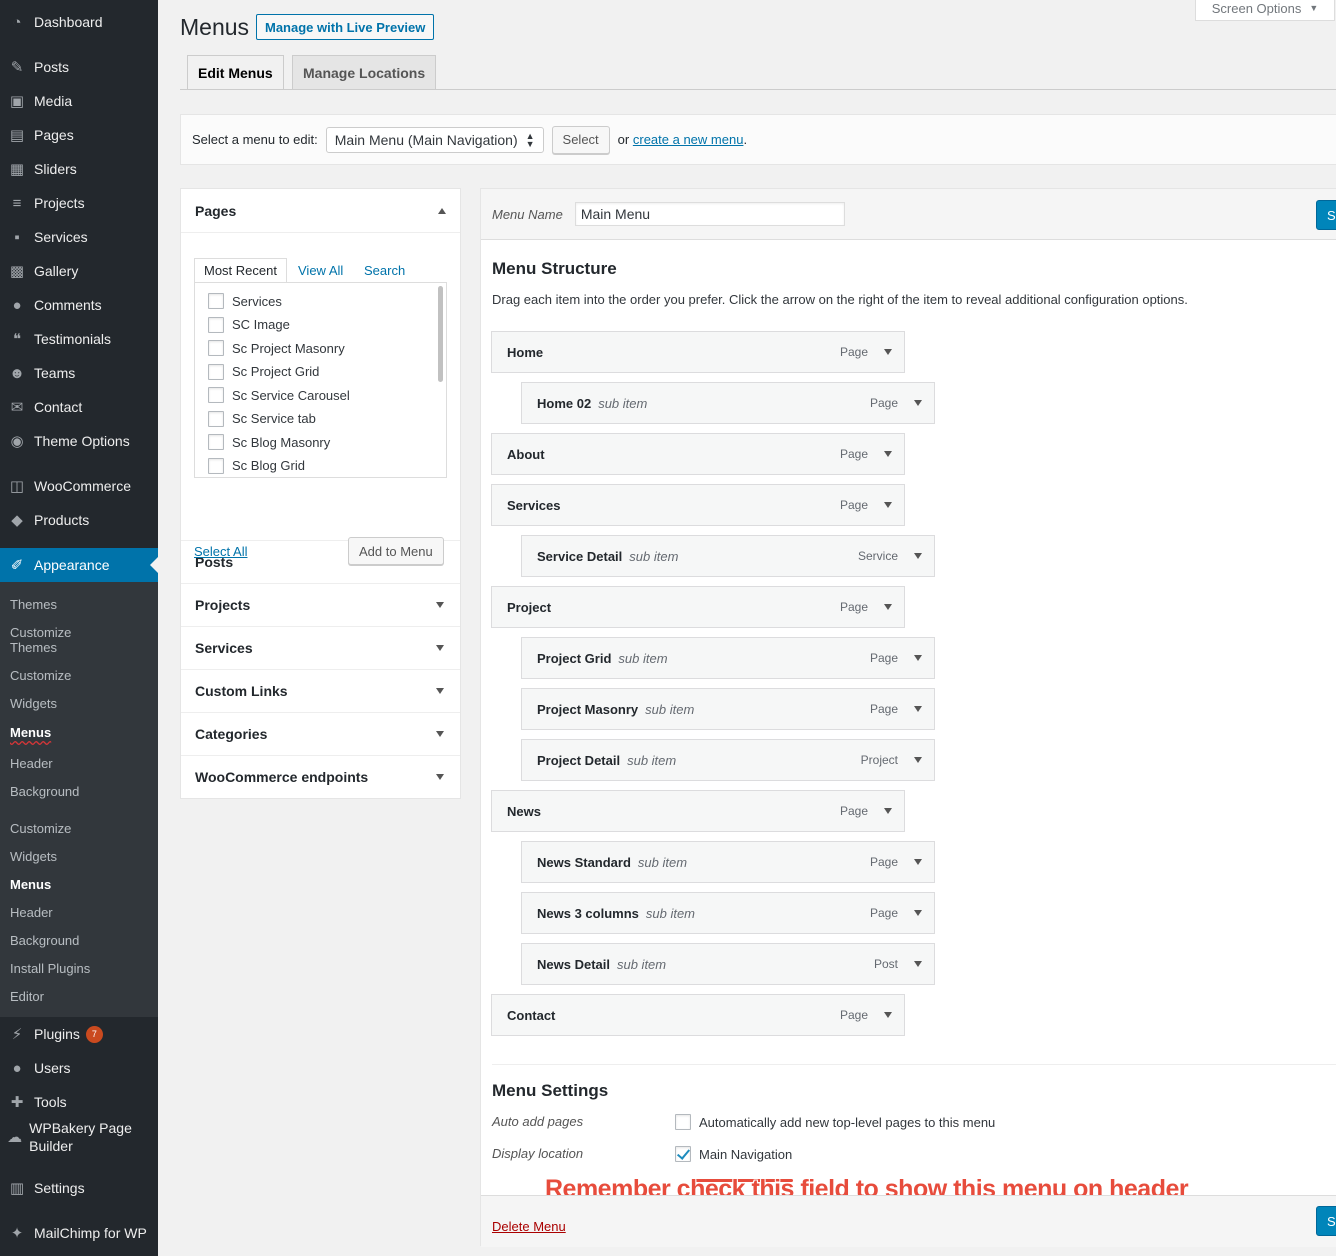 The height and width of the screenshot is (1256, 1336). What do you see at coordinates (345, 27) in the screenshot?
I see `manage-live-preview-button: Manage with Live Preview` at bounding box center [345, 27].